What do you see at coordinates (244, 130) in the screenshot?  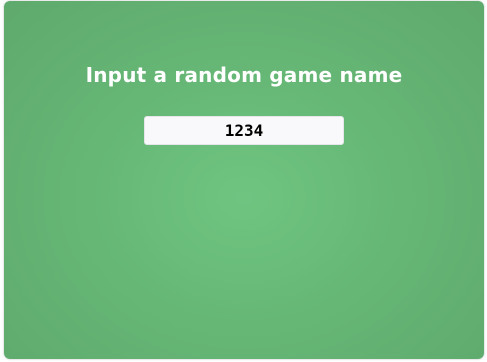 I see `game-name-input` at bounding box center [244, 130].